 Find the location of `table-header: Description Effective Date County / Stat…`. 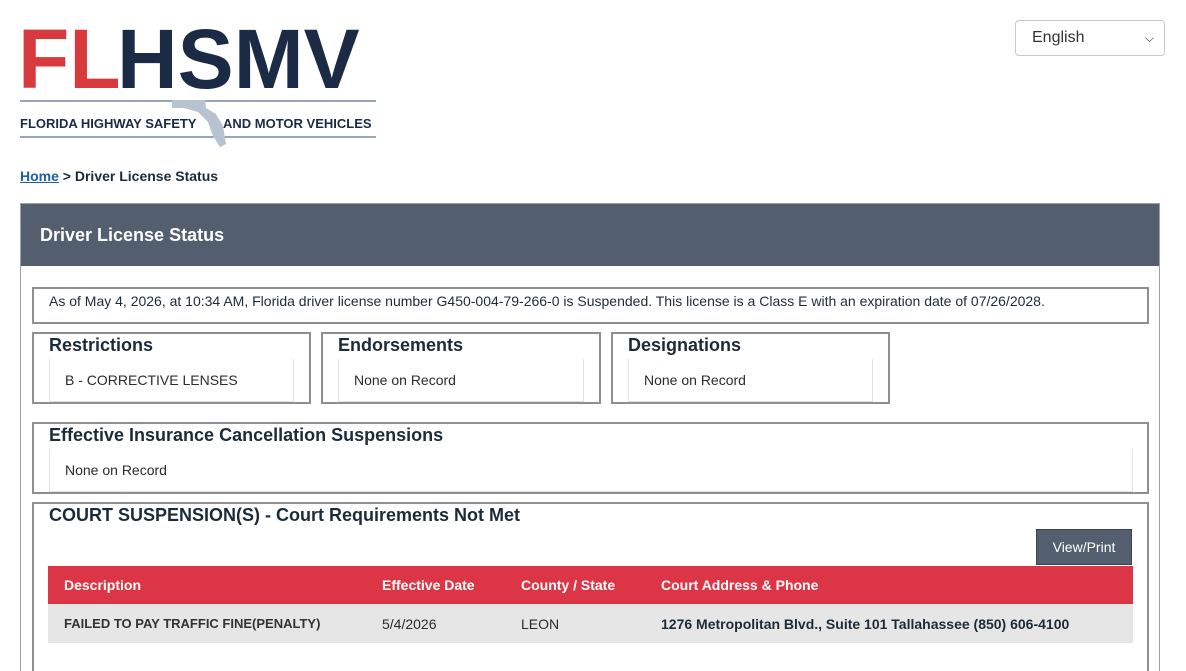

table-header: Description Effective Date County / Stat… is located at coordinates (590, 585).